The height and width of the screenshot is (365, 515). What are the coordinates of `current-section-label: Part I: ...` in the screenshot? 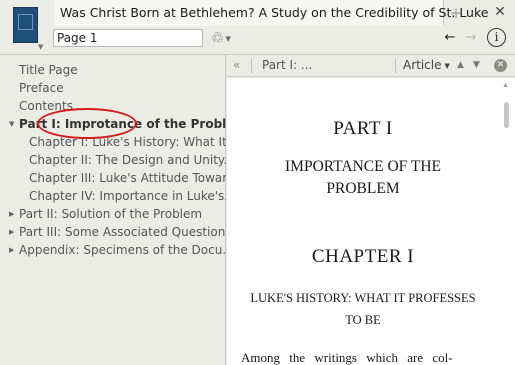 It's located at (287, 65).